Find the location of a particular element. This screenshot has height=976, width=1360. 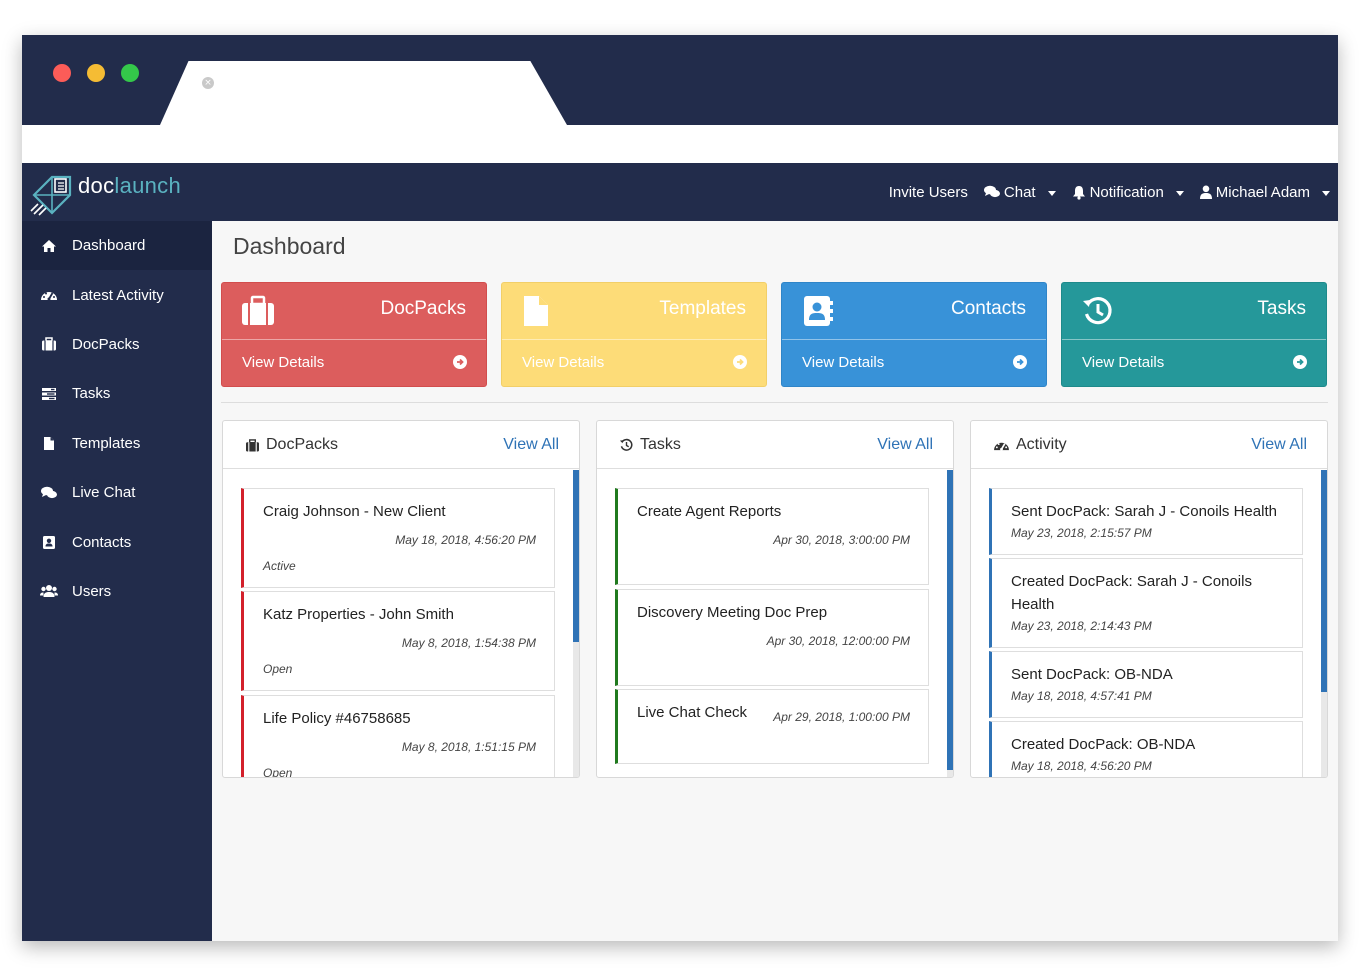

item-title: Sent DocPack: Sarah J - Conoils Health is located at coordinates (1144, 511).